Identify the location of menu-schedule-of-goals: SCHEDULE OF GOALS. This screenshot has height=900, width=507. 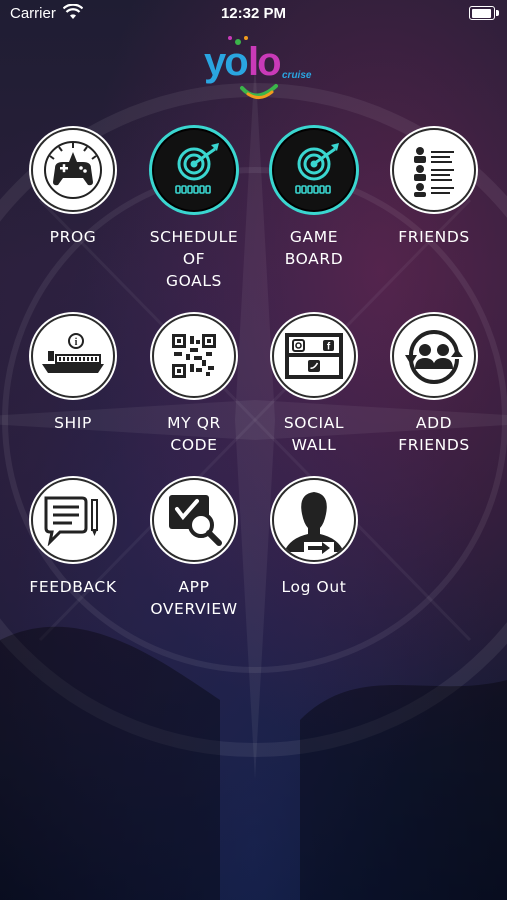
(194, 210).